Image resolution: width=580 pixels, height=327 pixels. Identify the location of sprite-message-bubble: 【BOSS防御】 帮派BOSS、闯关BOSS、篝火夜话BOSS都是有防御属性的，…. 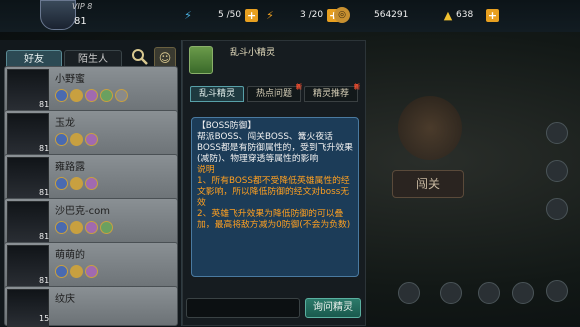
(275, 197).